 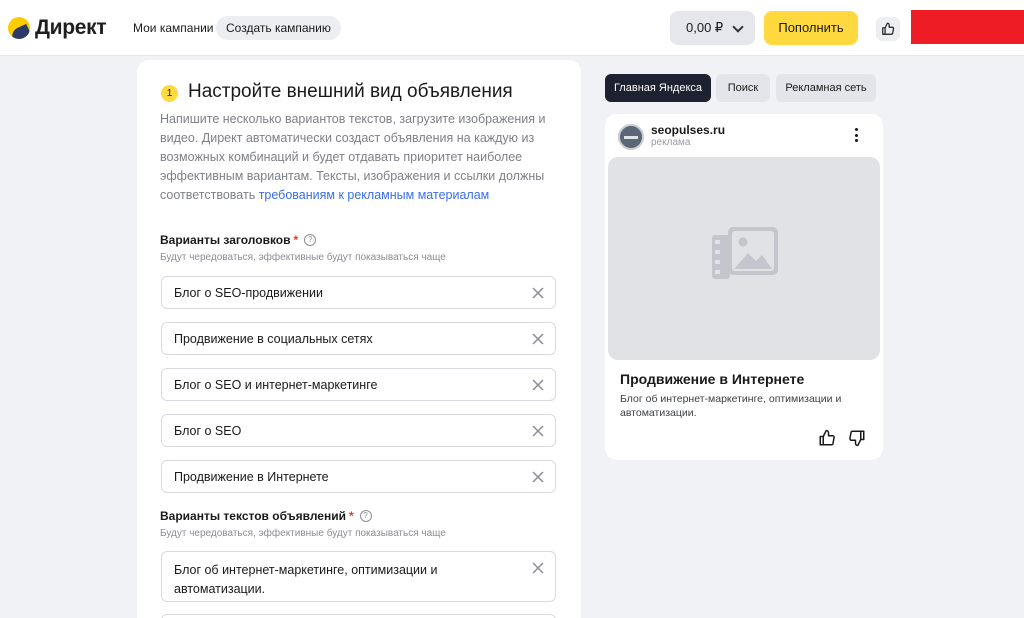 I want to click on nav-create-campaign: Создать кампанию, so click(x=278, y=28).